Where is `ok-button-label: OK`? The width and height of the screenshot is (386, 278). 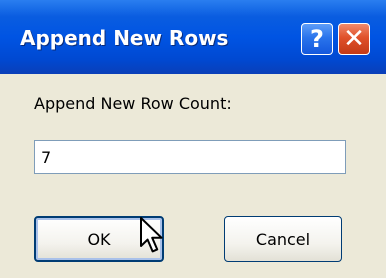
ok-button-label: OK is located at coordinates (99, 239).